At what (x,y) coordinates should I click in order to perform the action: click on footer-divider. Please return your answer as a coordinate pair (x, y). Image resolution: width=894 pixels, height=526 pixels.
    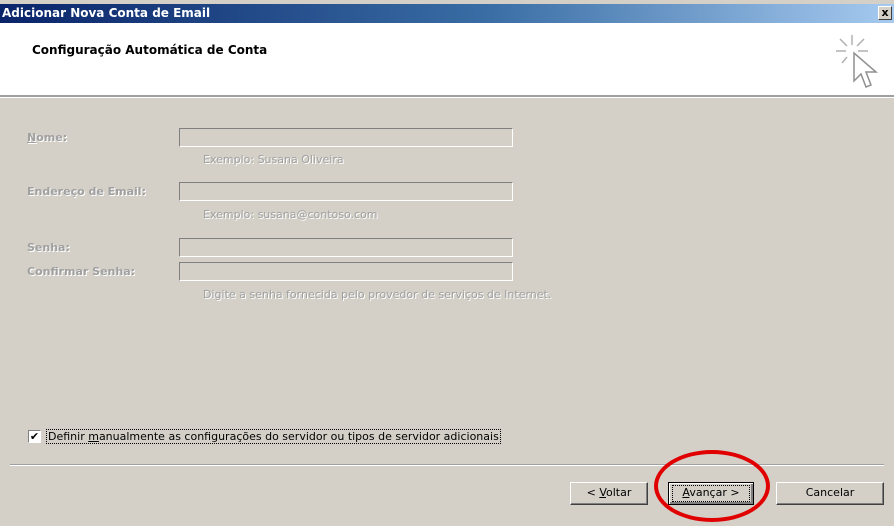
    Looking at the image, I should click on (447, 465).